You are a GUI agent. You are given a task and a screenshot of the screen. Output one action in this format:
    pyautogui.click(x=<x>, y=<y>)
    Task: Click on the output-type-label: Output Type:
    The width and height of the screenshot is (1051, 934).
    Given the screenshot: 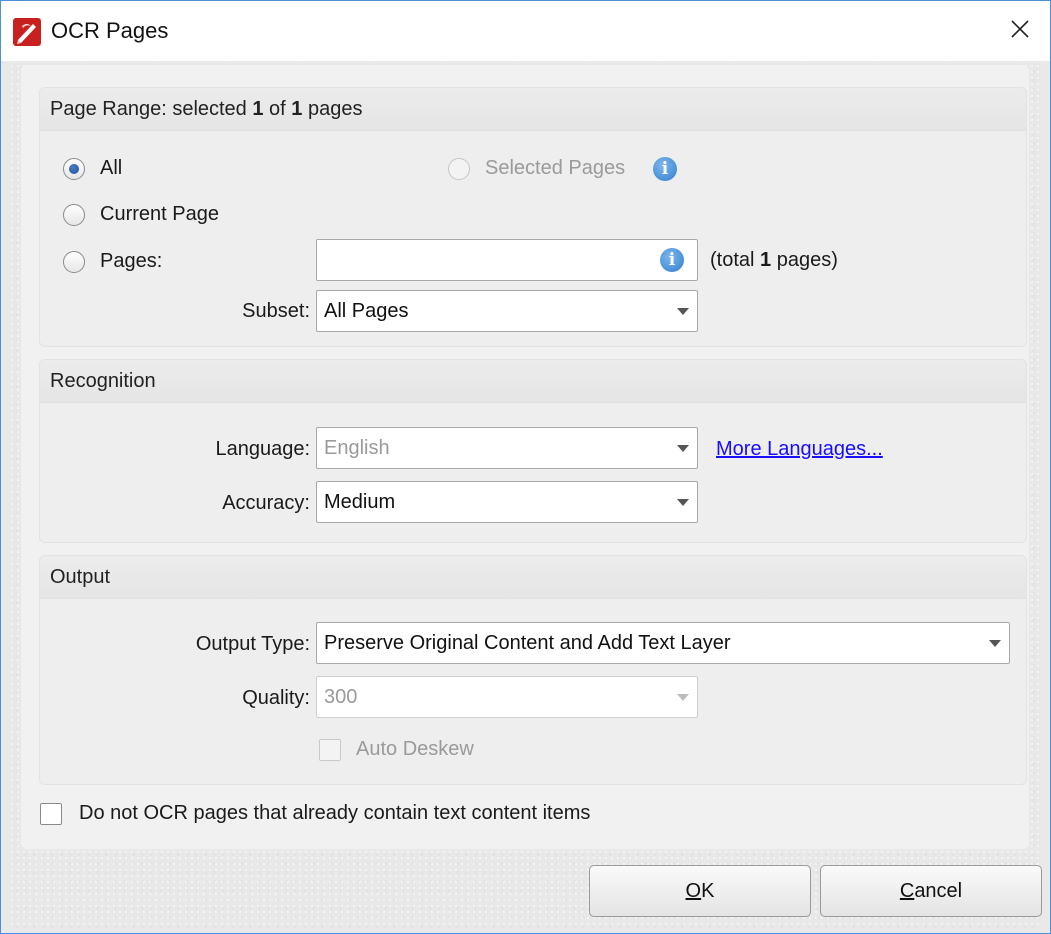 What is the action you would take?
    pyautogui.click(x=252, y=644)
    